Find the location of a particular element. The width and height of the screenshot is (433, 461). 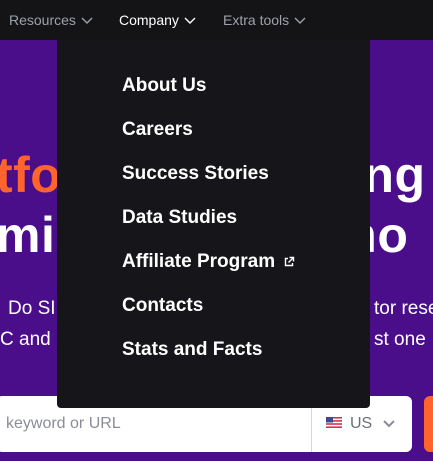

menu-item-label: Careers is located at coordinates (157, 129).